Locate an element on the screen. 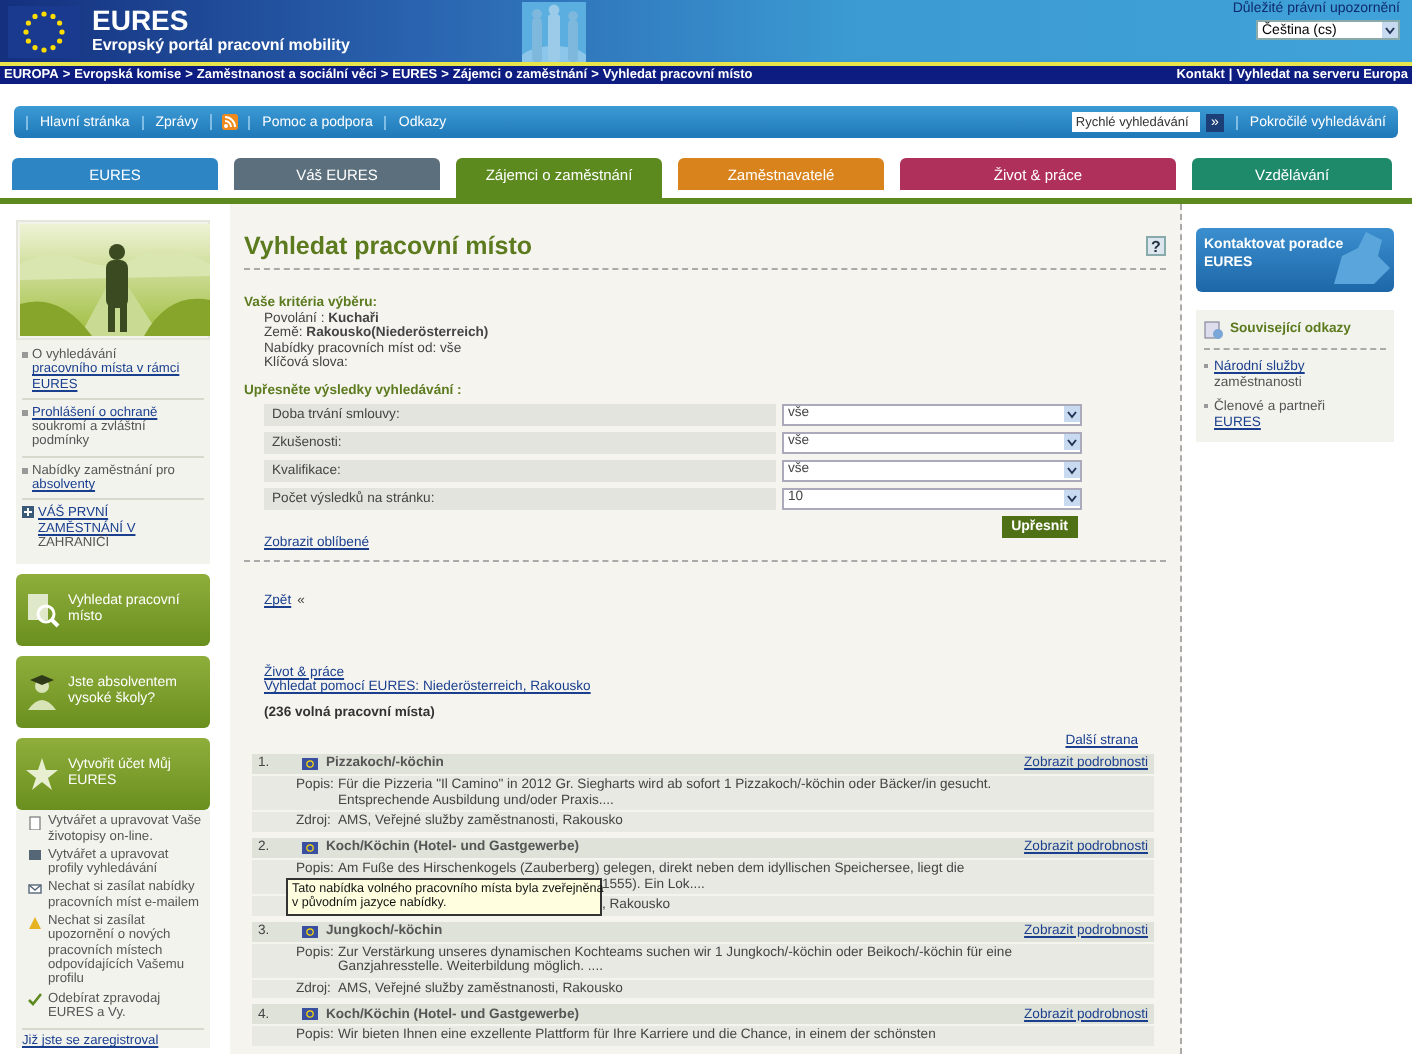 This screenshot has width=1412, height=1058. site-subtitle: Evropský portál pracovní mobility is located at coordinates (221, 46).